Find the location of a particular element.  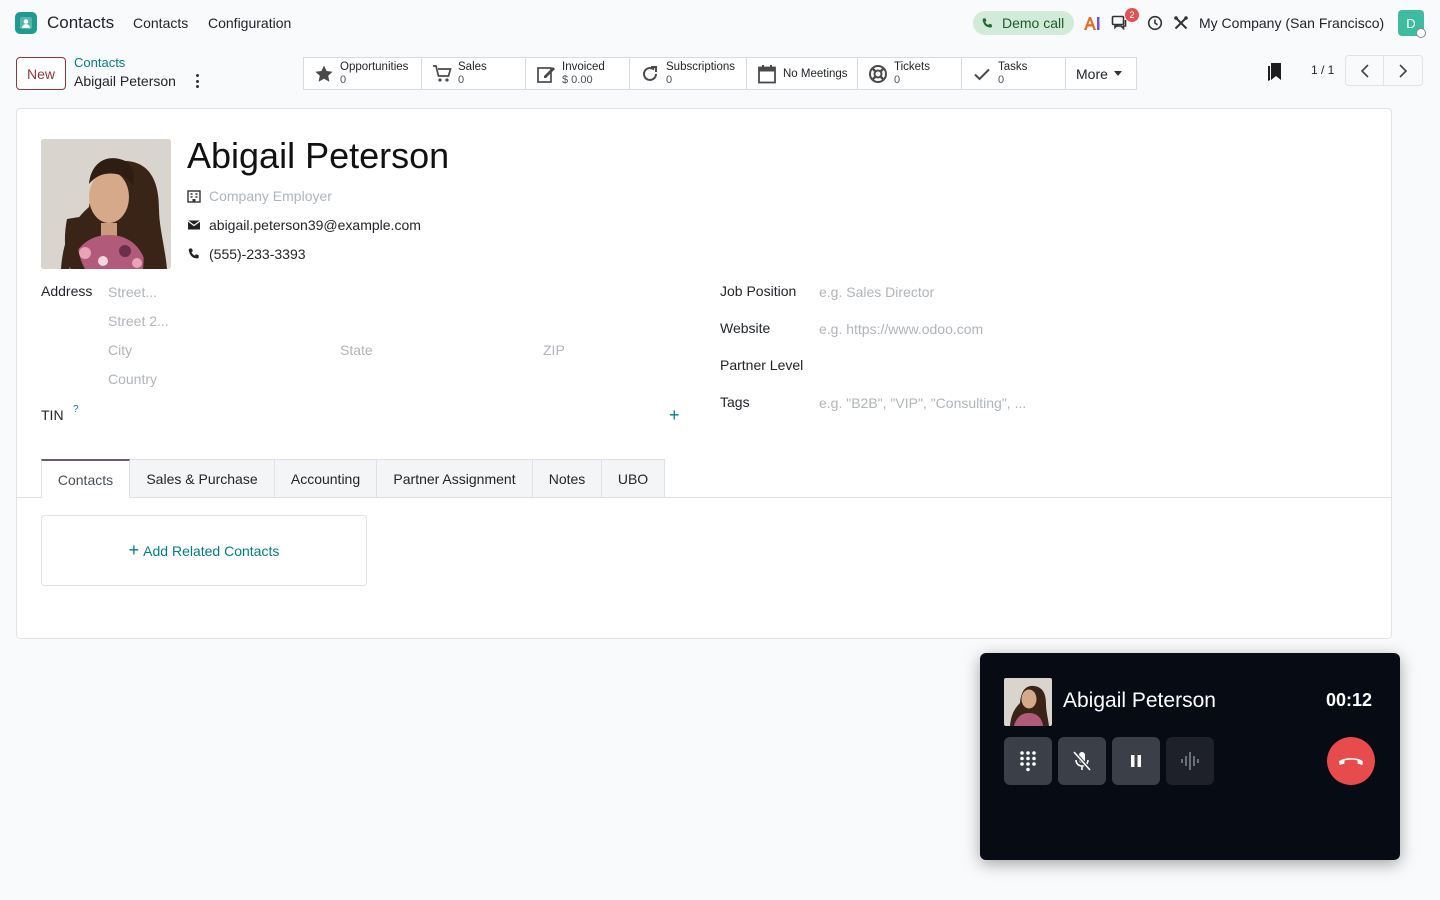

refresh-icon is located at coordinates (650, 73).